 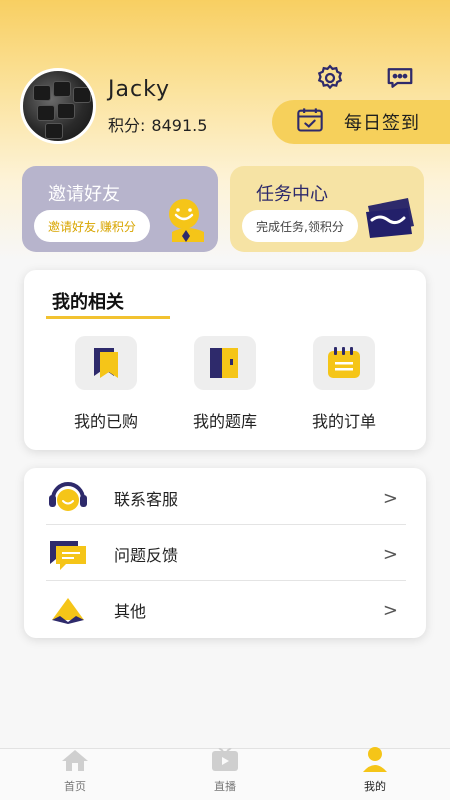 I want to click on avatar, so click(x=58, y=106).